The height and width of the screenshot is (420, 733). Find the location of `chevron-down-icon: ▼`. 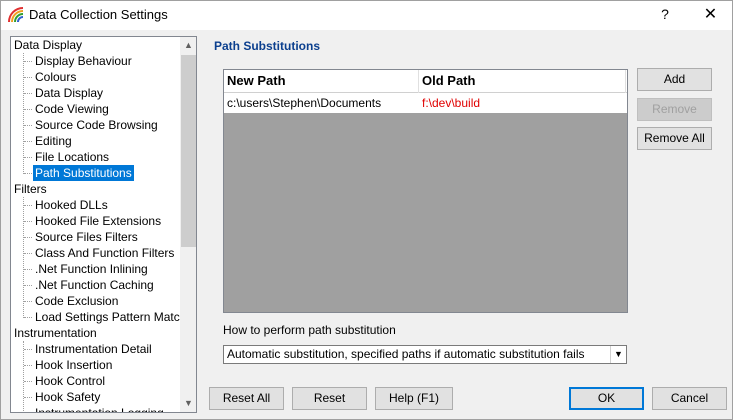

chevron-down-icon: ▼ is located at coordinates (618, 354).